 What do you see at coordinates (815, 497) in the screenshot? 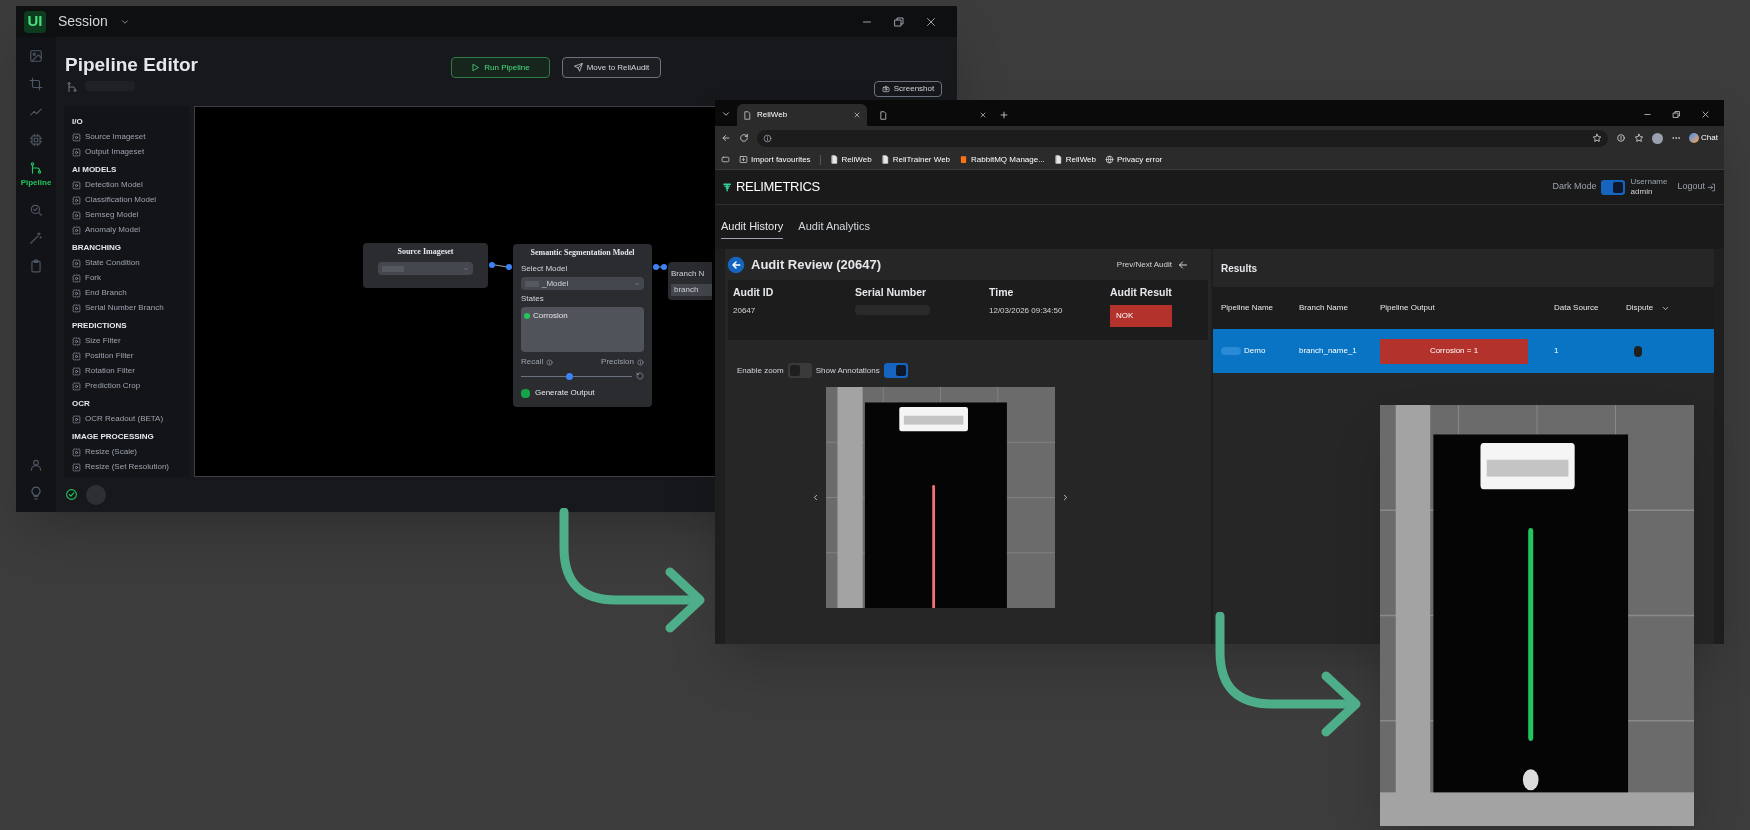
I see `chevron-left-icon` at bounding box center [815, 497].